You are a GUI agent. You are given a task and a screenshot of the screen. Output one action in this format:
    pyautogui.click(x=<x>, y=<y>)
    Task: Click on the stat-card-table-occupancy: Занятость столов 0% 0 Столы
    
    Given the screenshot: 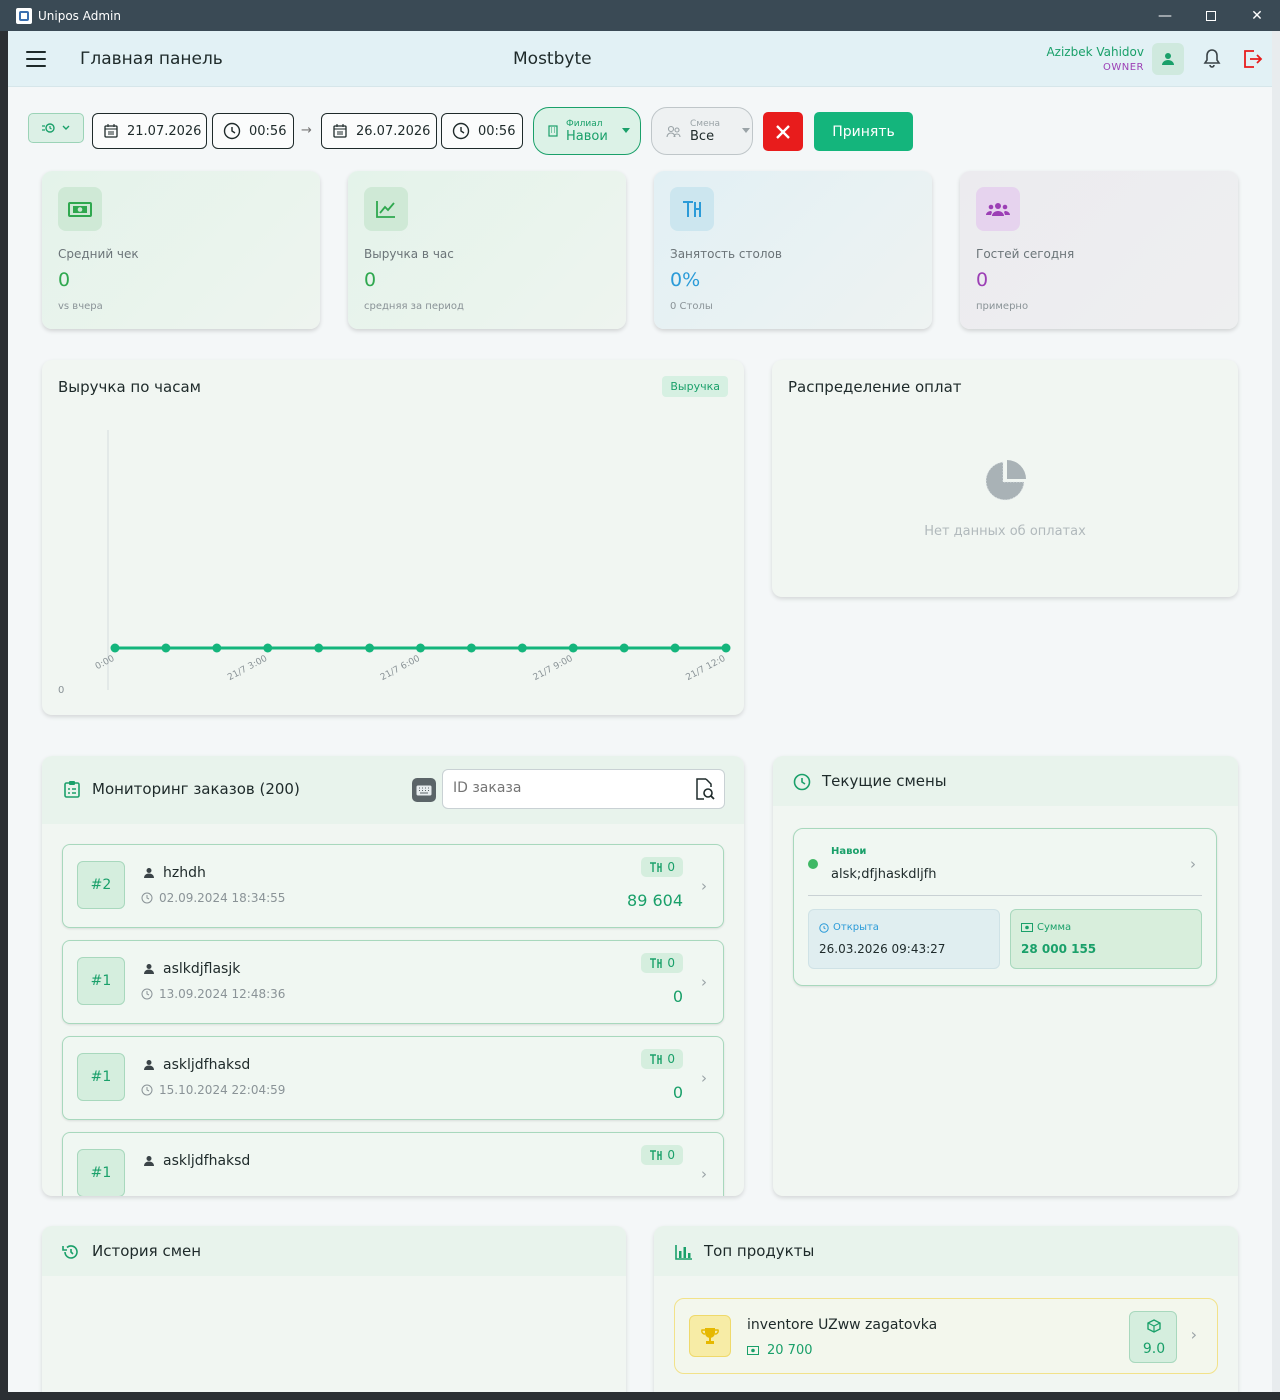 What is the action you would take?
    pyautogui.click(x=793, y=250)
    